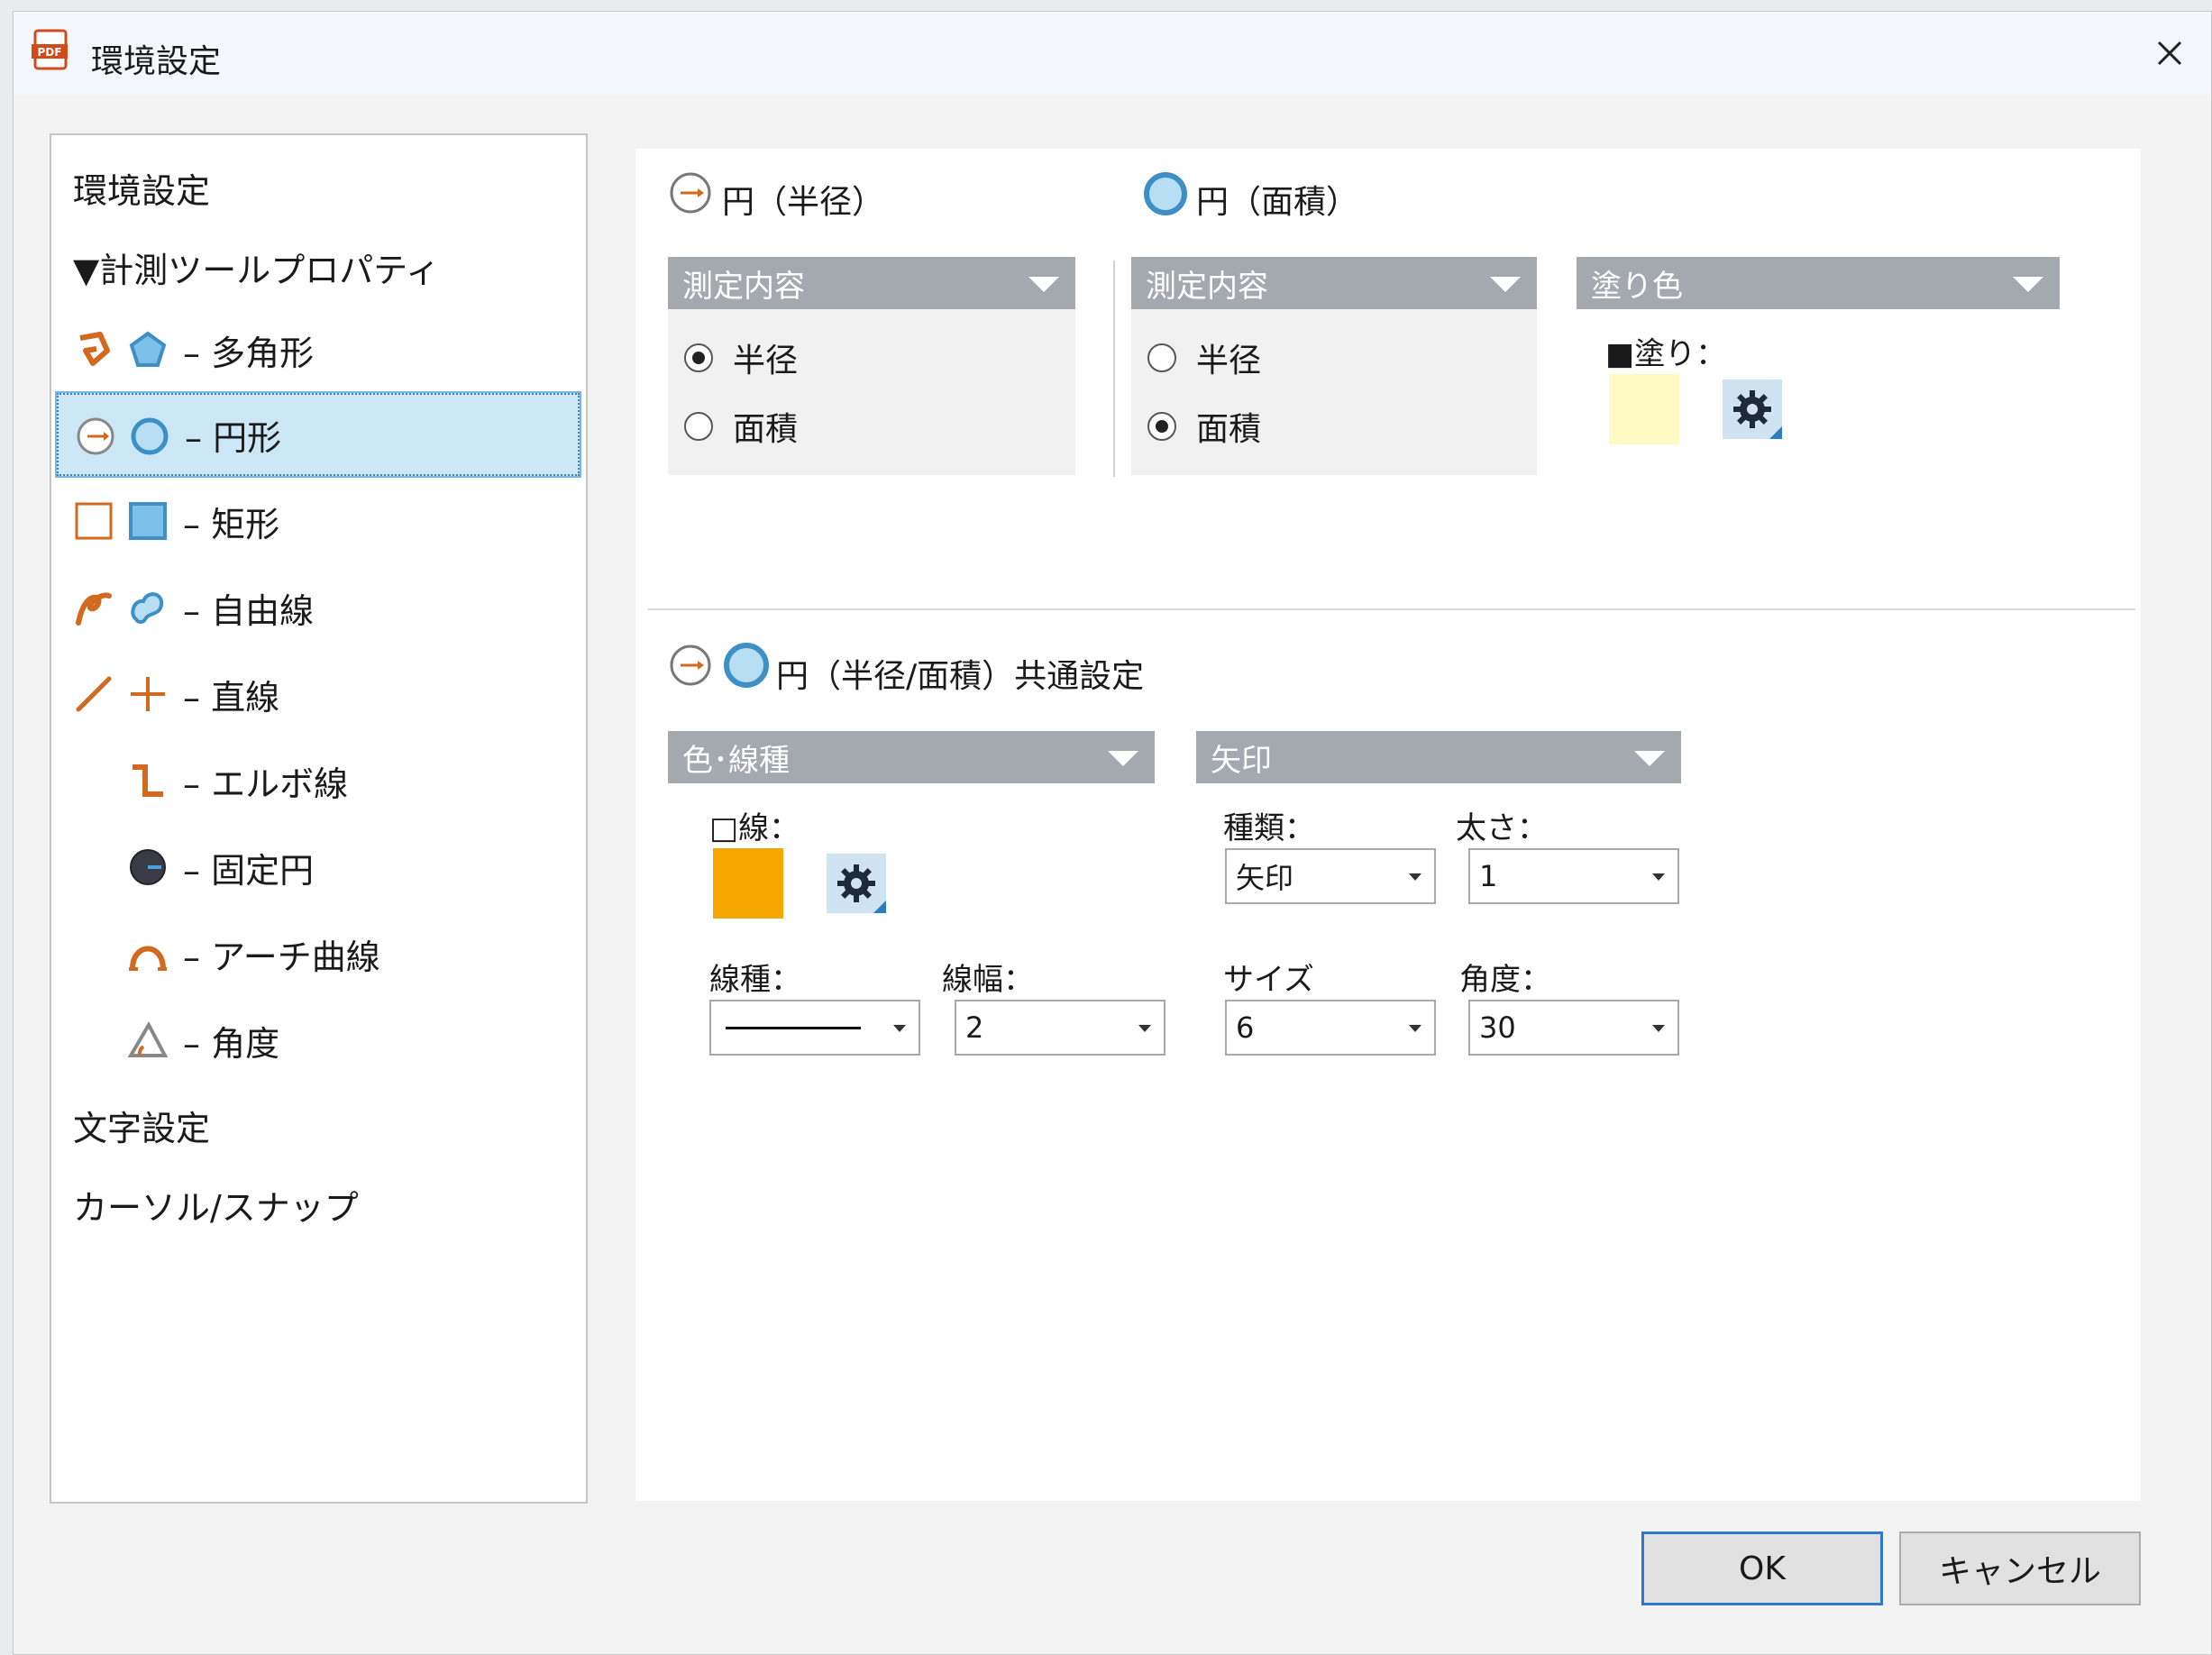 The height and width of the screenshot is (1655, 2212). Describe the element at coordinates (318, 694) in the screenshot. I see `tree-item-line: – 直線` at that location.